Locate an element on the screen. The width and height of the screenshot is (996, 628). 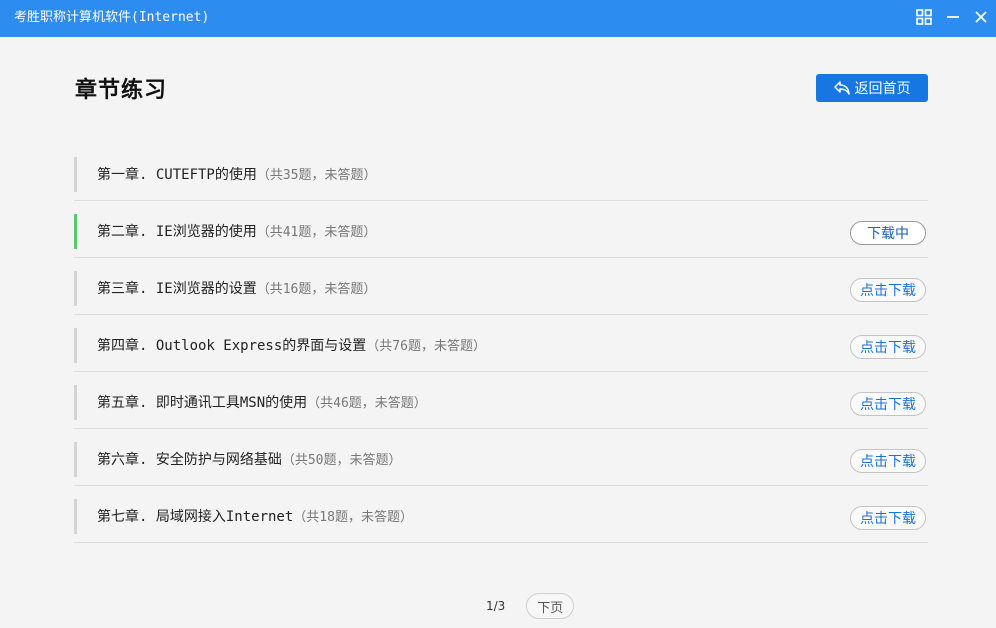
chapter-item-7: 第七章. 局域网接入Internet（共18题，未答题） 点击下载 is located at coordinates (501, 514).